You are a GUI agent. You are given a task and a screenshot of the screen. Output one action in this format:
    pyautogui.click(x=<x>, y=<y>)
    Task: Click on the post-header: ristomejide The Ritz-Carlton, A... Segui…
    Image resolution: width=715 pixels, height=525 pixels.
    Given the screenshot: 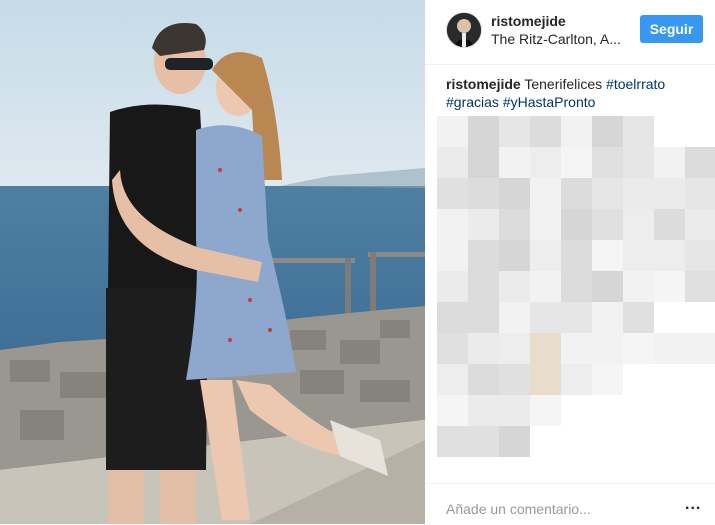 What is the action you would take?
    pyautogui.click(x=570, y=32)
    